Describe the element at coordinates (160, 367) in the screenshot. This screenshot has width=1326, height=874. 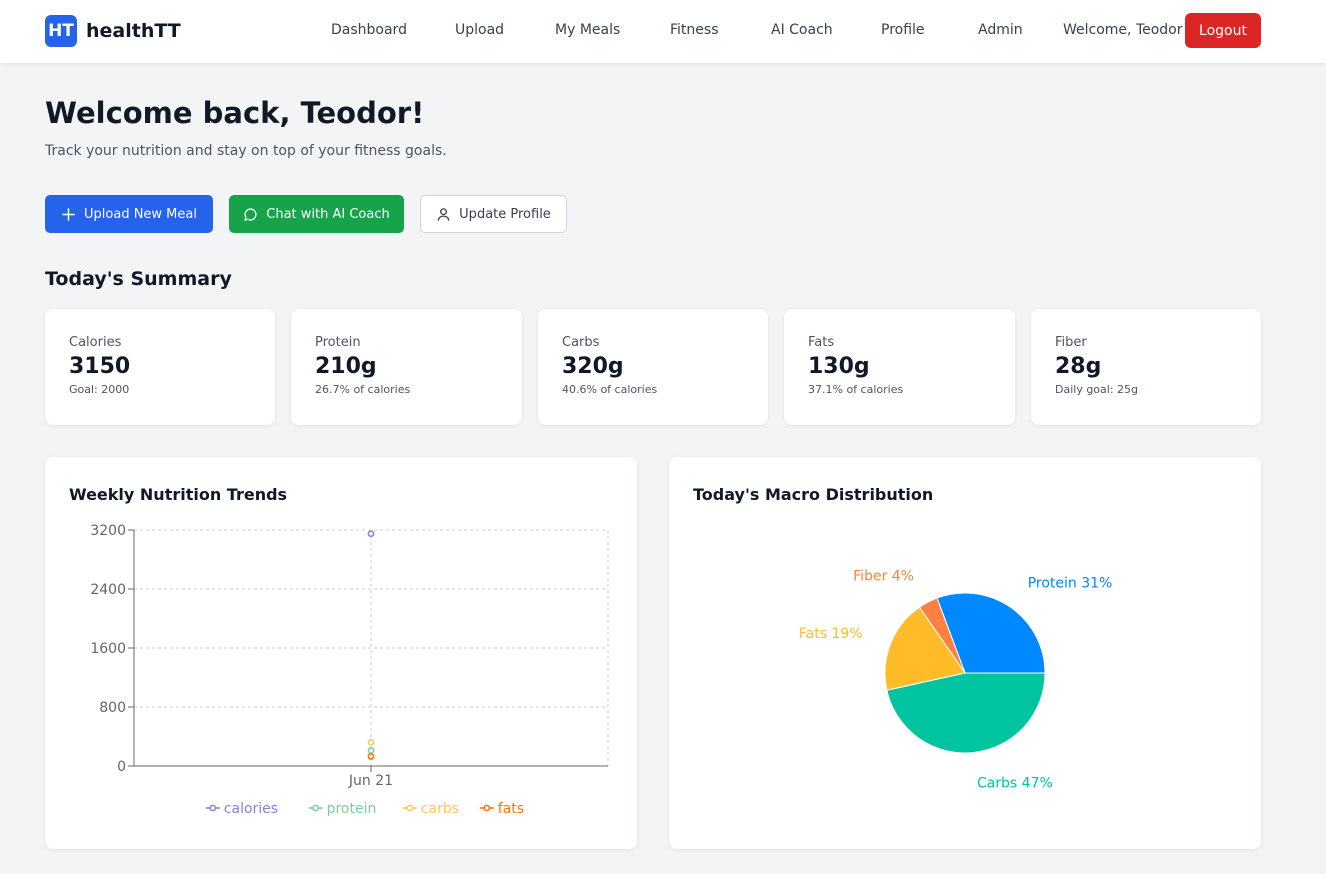
I see `summary-card-calories: Calories 3150 Goal: 2000` at that location.